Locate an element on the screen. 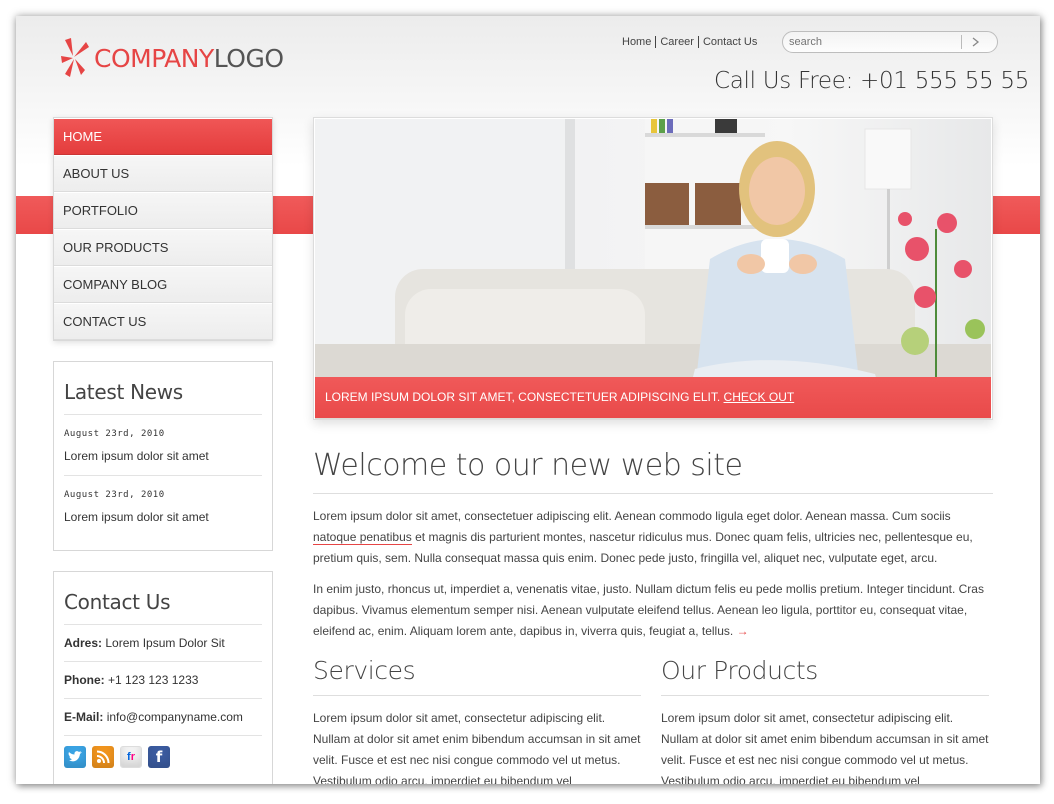 This screenshot has height=804, width=1054. contact-title: Contact Us is located at coordinates (163, 598).